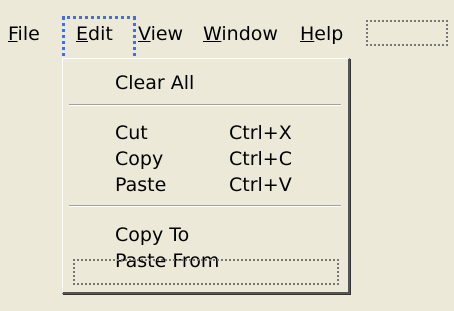  I want to click on menu-item-cut-label: Cut, so click(131, 133).